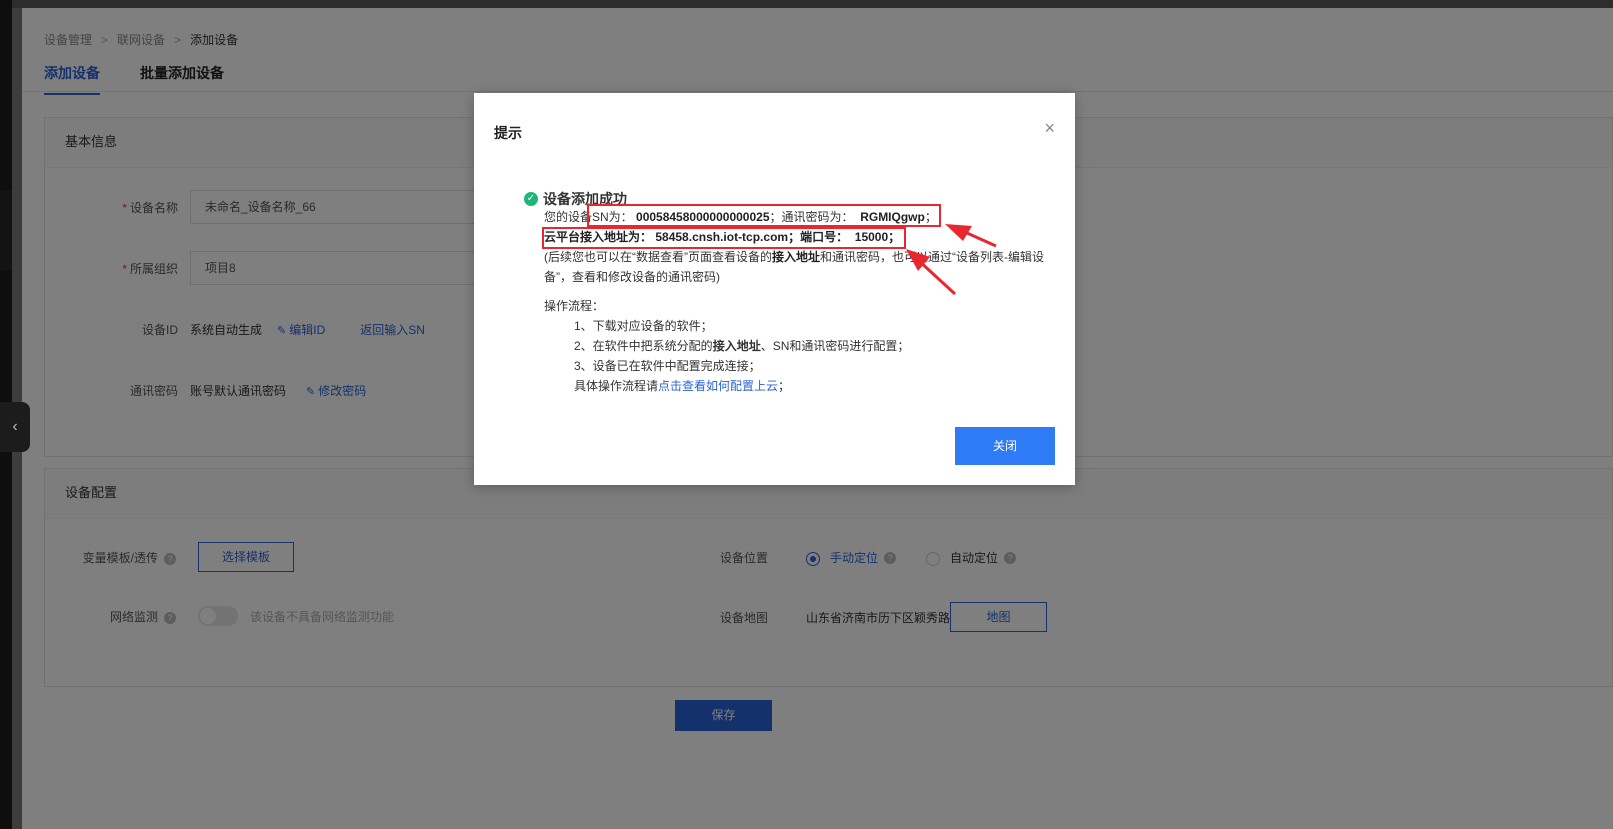  I want to click on step-item: 具体操作流程请点击查看如何配置上云；, so click(682, 386).